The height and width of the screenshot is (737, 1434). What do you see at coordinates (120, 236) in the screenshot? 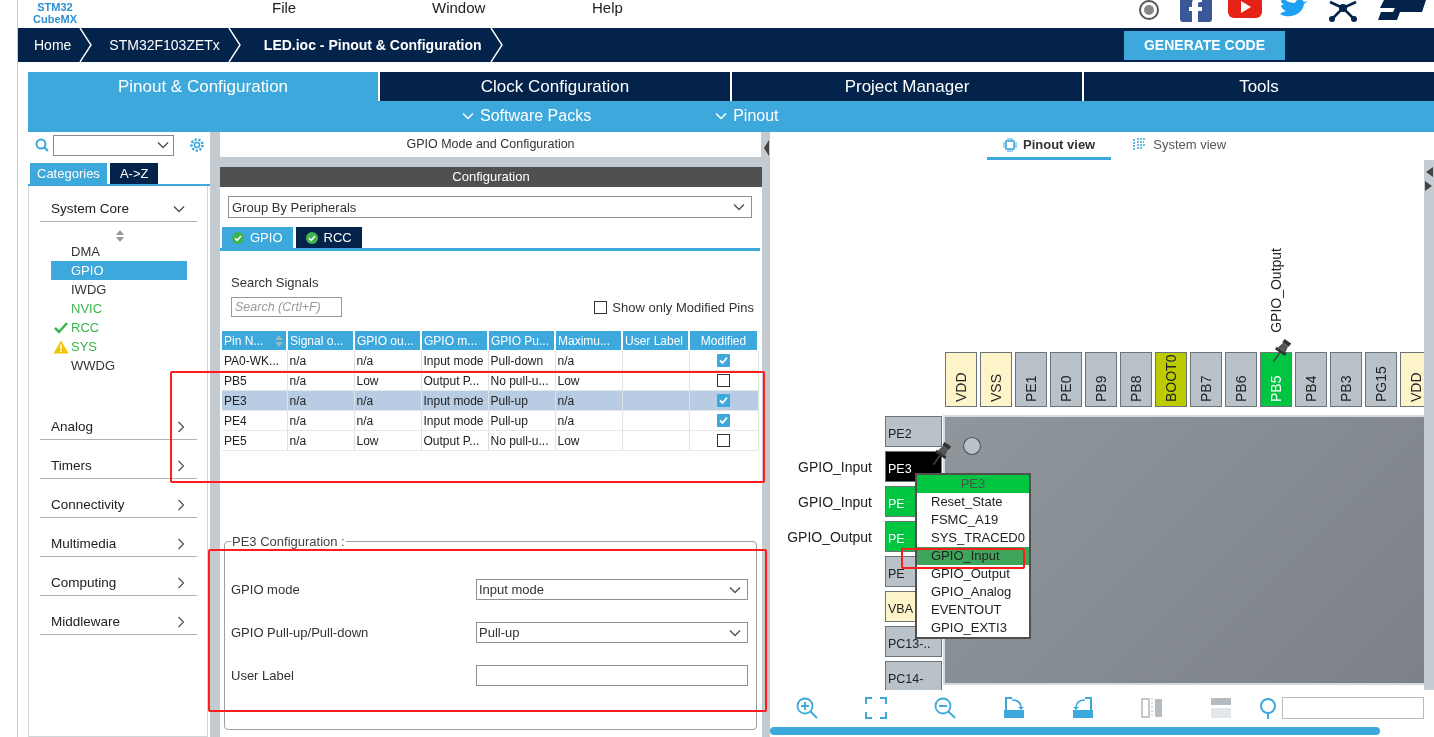
I see `sort-icon` at bounding box center [120, 236].